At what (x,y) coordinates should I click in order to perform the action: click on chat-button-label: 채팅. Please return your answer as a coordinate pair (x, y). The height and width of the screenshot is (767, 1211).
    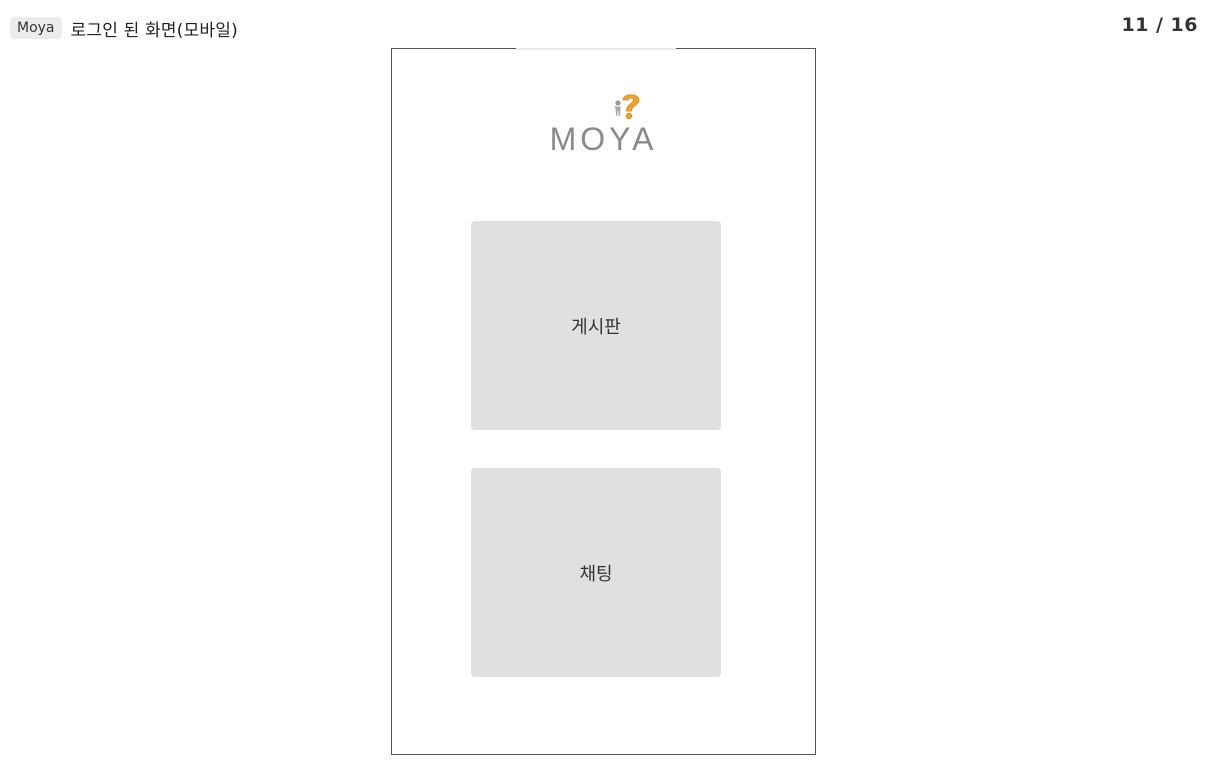
    Looking at the image, I should click on (596, 574).